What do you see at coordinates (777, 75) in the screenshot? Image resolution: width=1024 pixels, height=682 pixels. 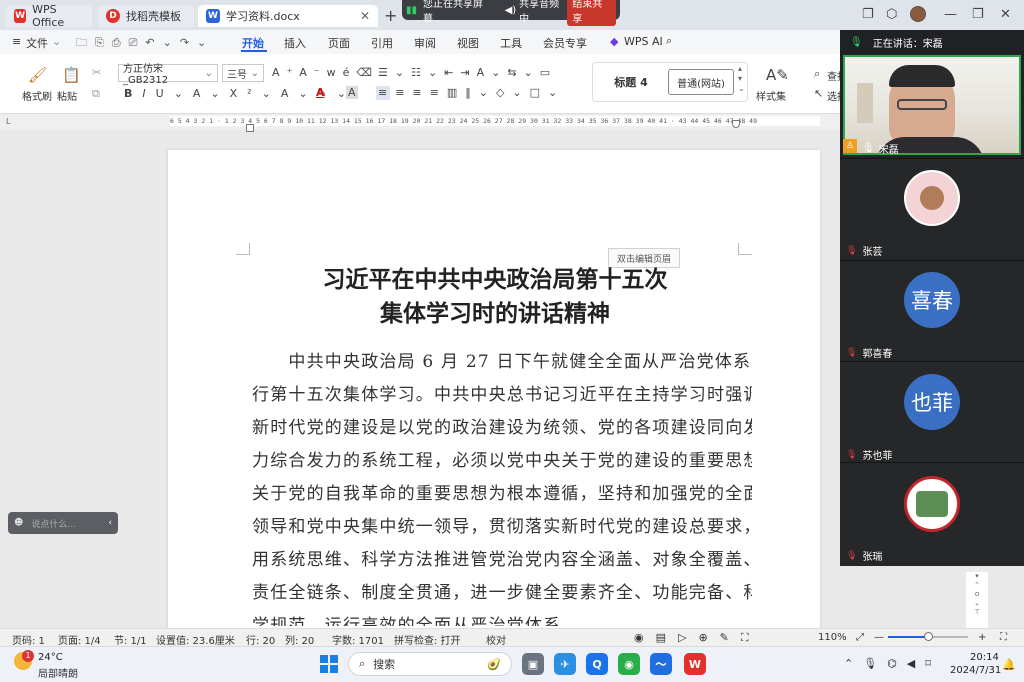 I see `style-set-icon: A✎` at bounding box center [777, 75].